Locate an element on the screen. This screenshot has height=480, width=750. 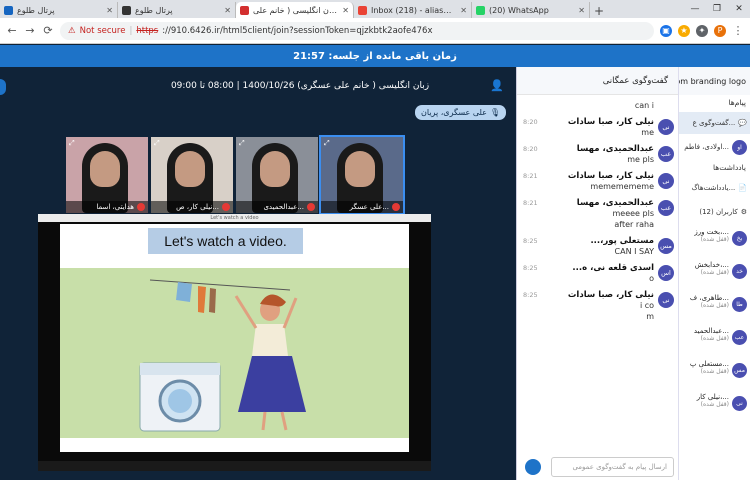
chat-message-text: o is located at coordinates (651, 278).